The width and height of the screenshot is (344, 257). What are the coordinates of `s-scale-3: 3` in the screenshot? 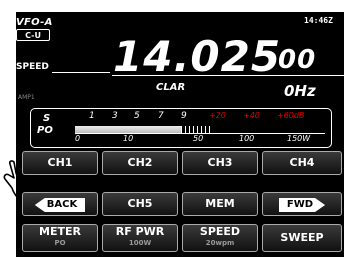 It's located at (115, 116).